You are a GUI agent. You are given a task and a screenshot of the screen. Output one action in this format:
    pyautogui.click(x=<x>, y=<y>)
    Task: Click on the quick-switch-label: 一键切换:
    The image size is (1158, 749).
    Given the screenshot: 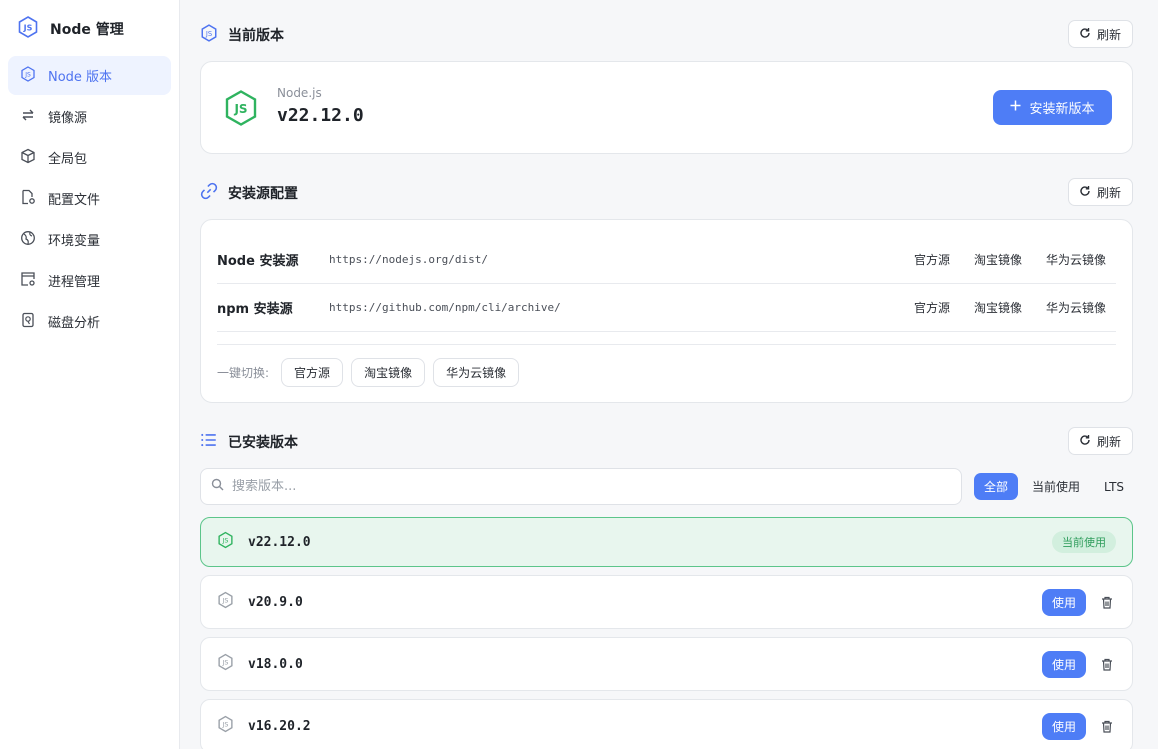 What is the action you would take?
    pyautogui.click(x=243, y=373)
    